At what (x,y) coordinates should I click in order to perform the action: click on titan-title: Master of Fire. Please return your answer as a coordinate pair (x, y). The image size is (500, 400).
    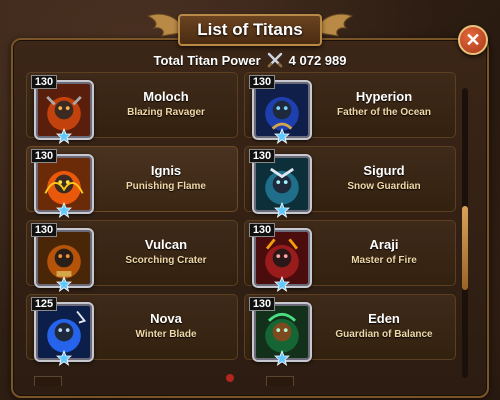
    Looking at the image, I should click on (384, 260).